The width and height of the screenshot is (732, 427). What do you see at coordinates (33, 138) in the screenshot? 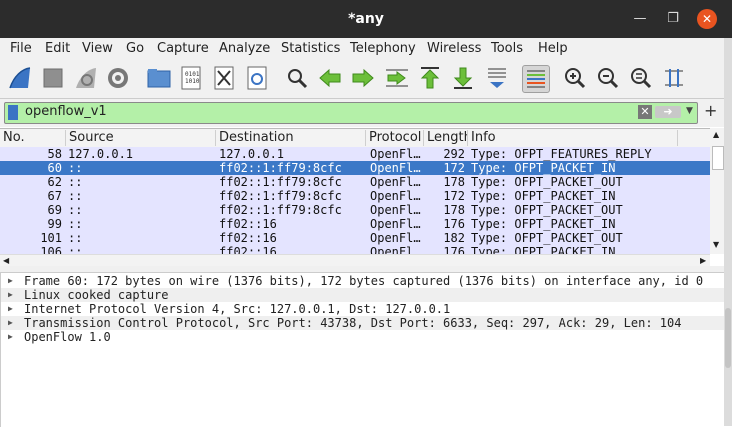
I see `column-header-no: No.` at bounding box center [33, 138].